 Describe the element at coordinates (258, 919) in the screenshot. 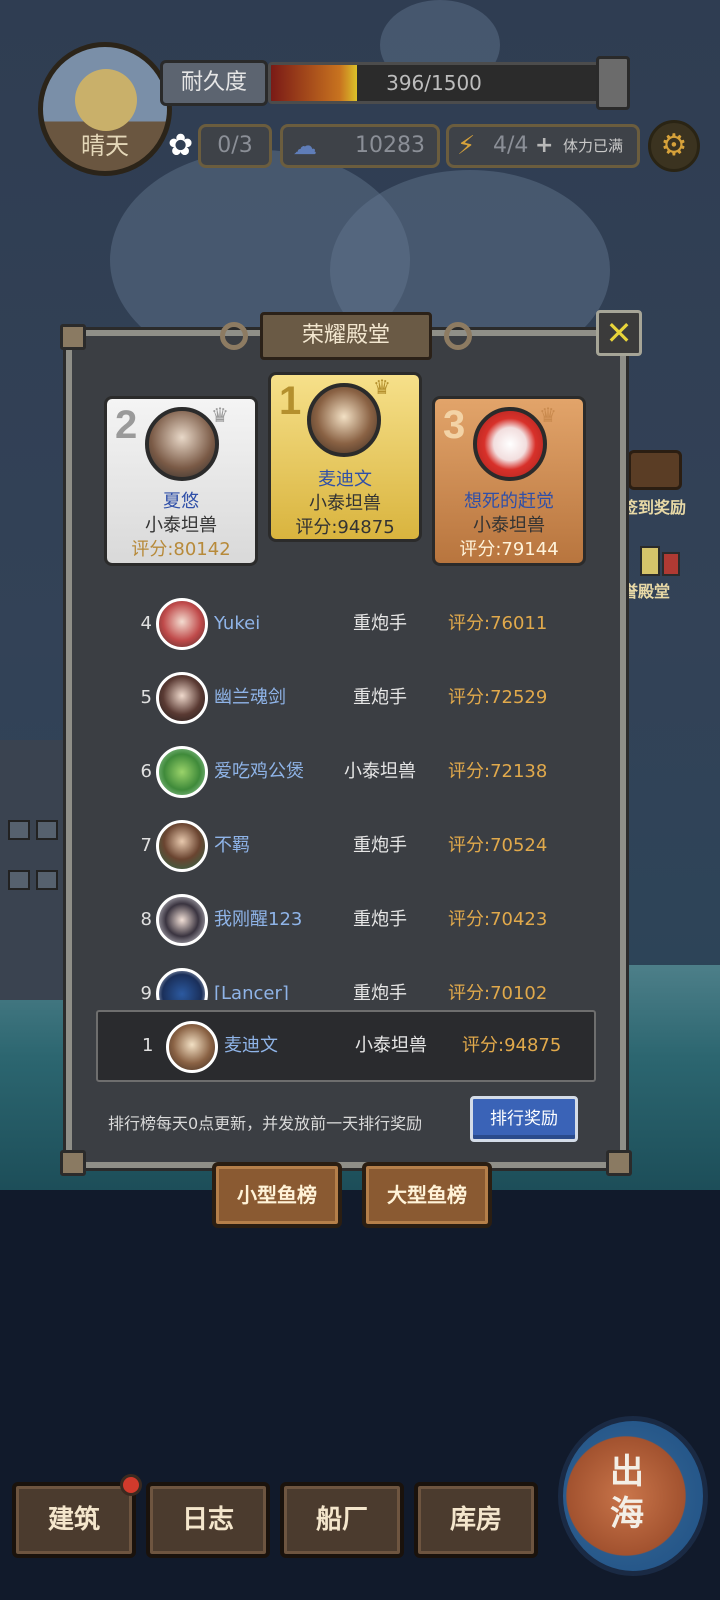

I see `row-name: 我刚醒123` at that location.